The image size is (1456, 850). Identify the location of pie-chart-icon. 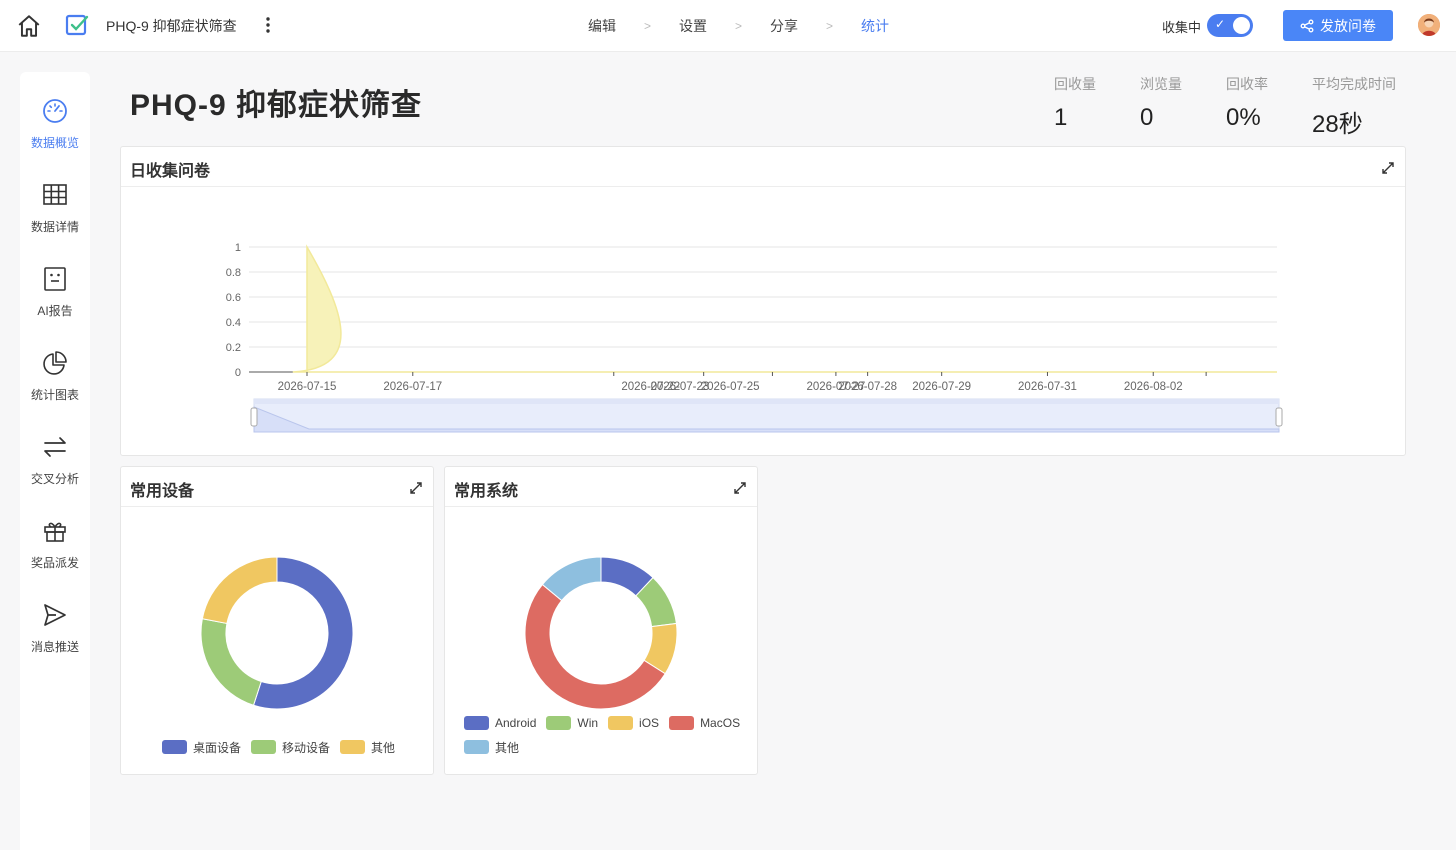
(55, 363).